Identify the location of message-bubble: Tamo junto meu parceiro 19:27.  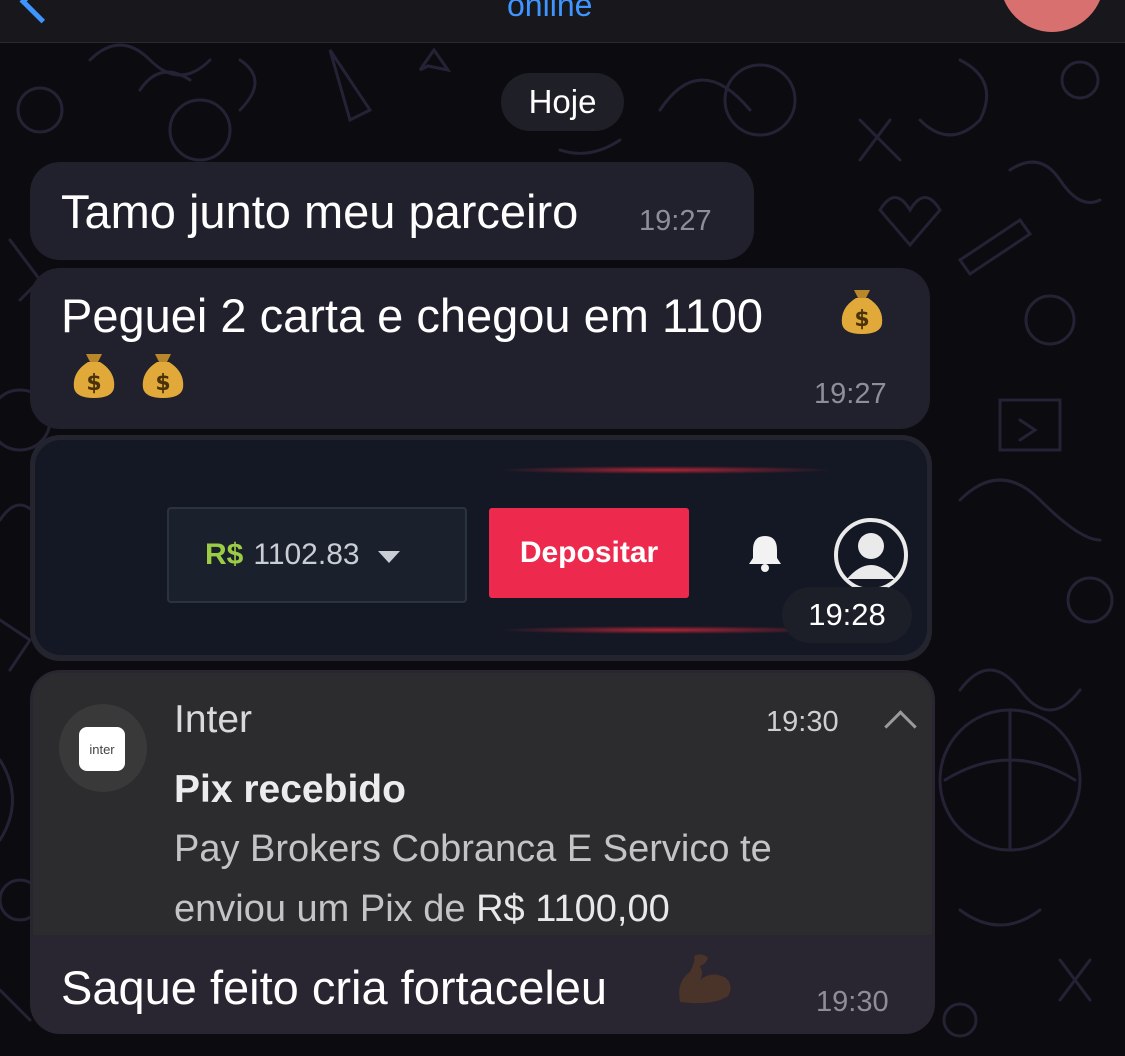
(392, 211).